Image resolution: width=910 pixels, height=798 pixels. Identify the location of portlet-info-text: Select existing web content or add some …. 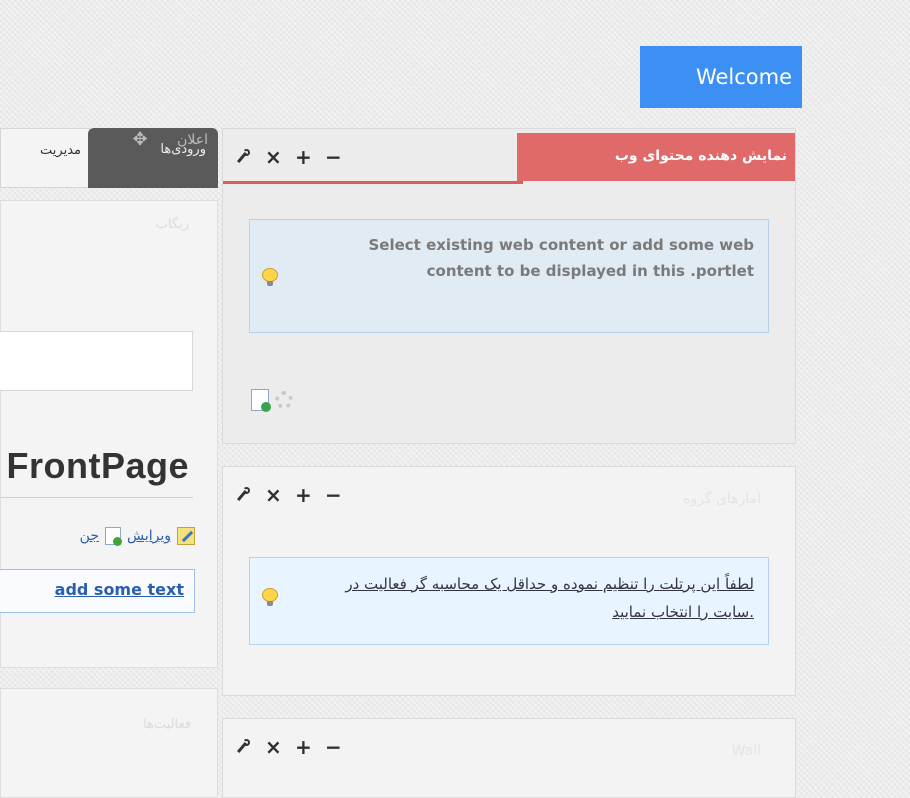
(561, 258).